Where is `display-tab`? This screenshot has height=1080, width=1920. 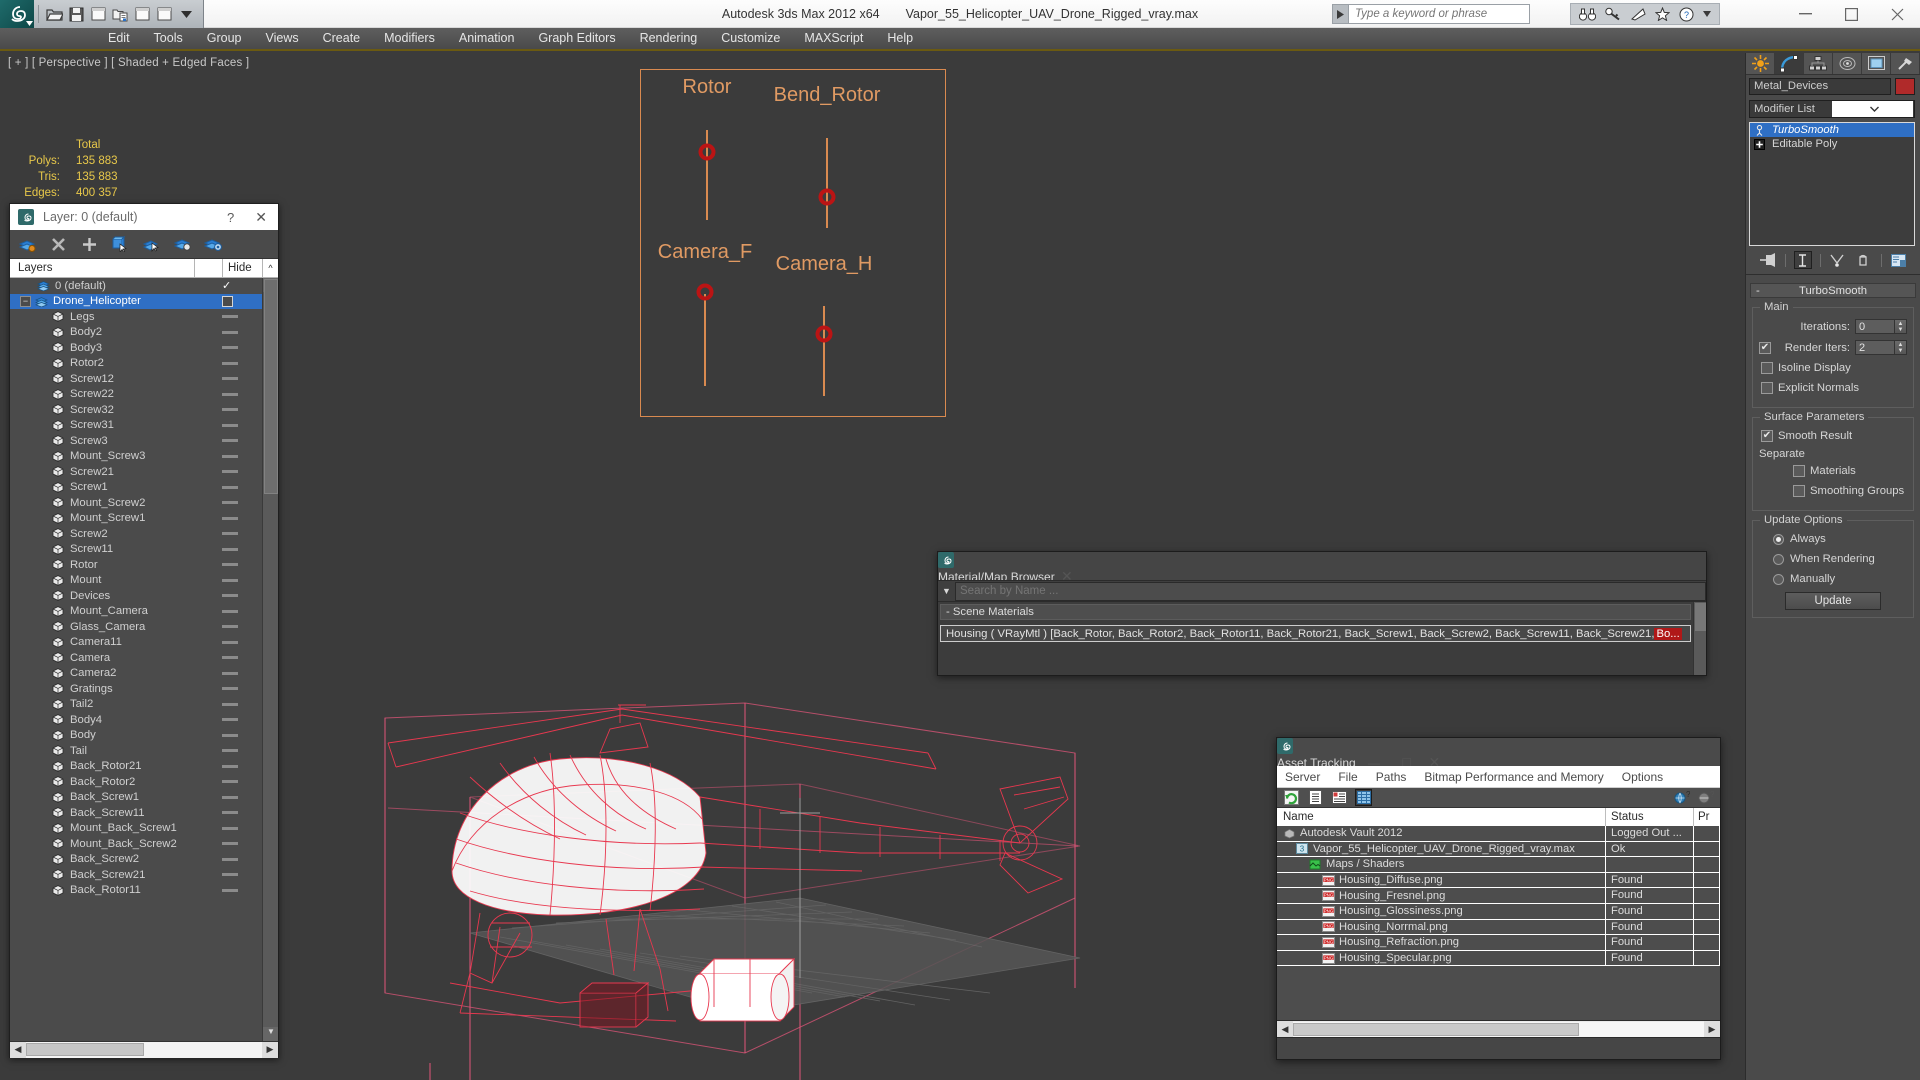
display-tab is located at coordinates (1876, 63).